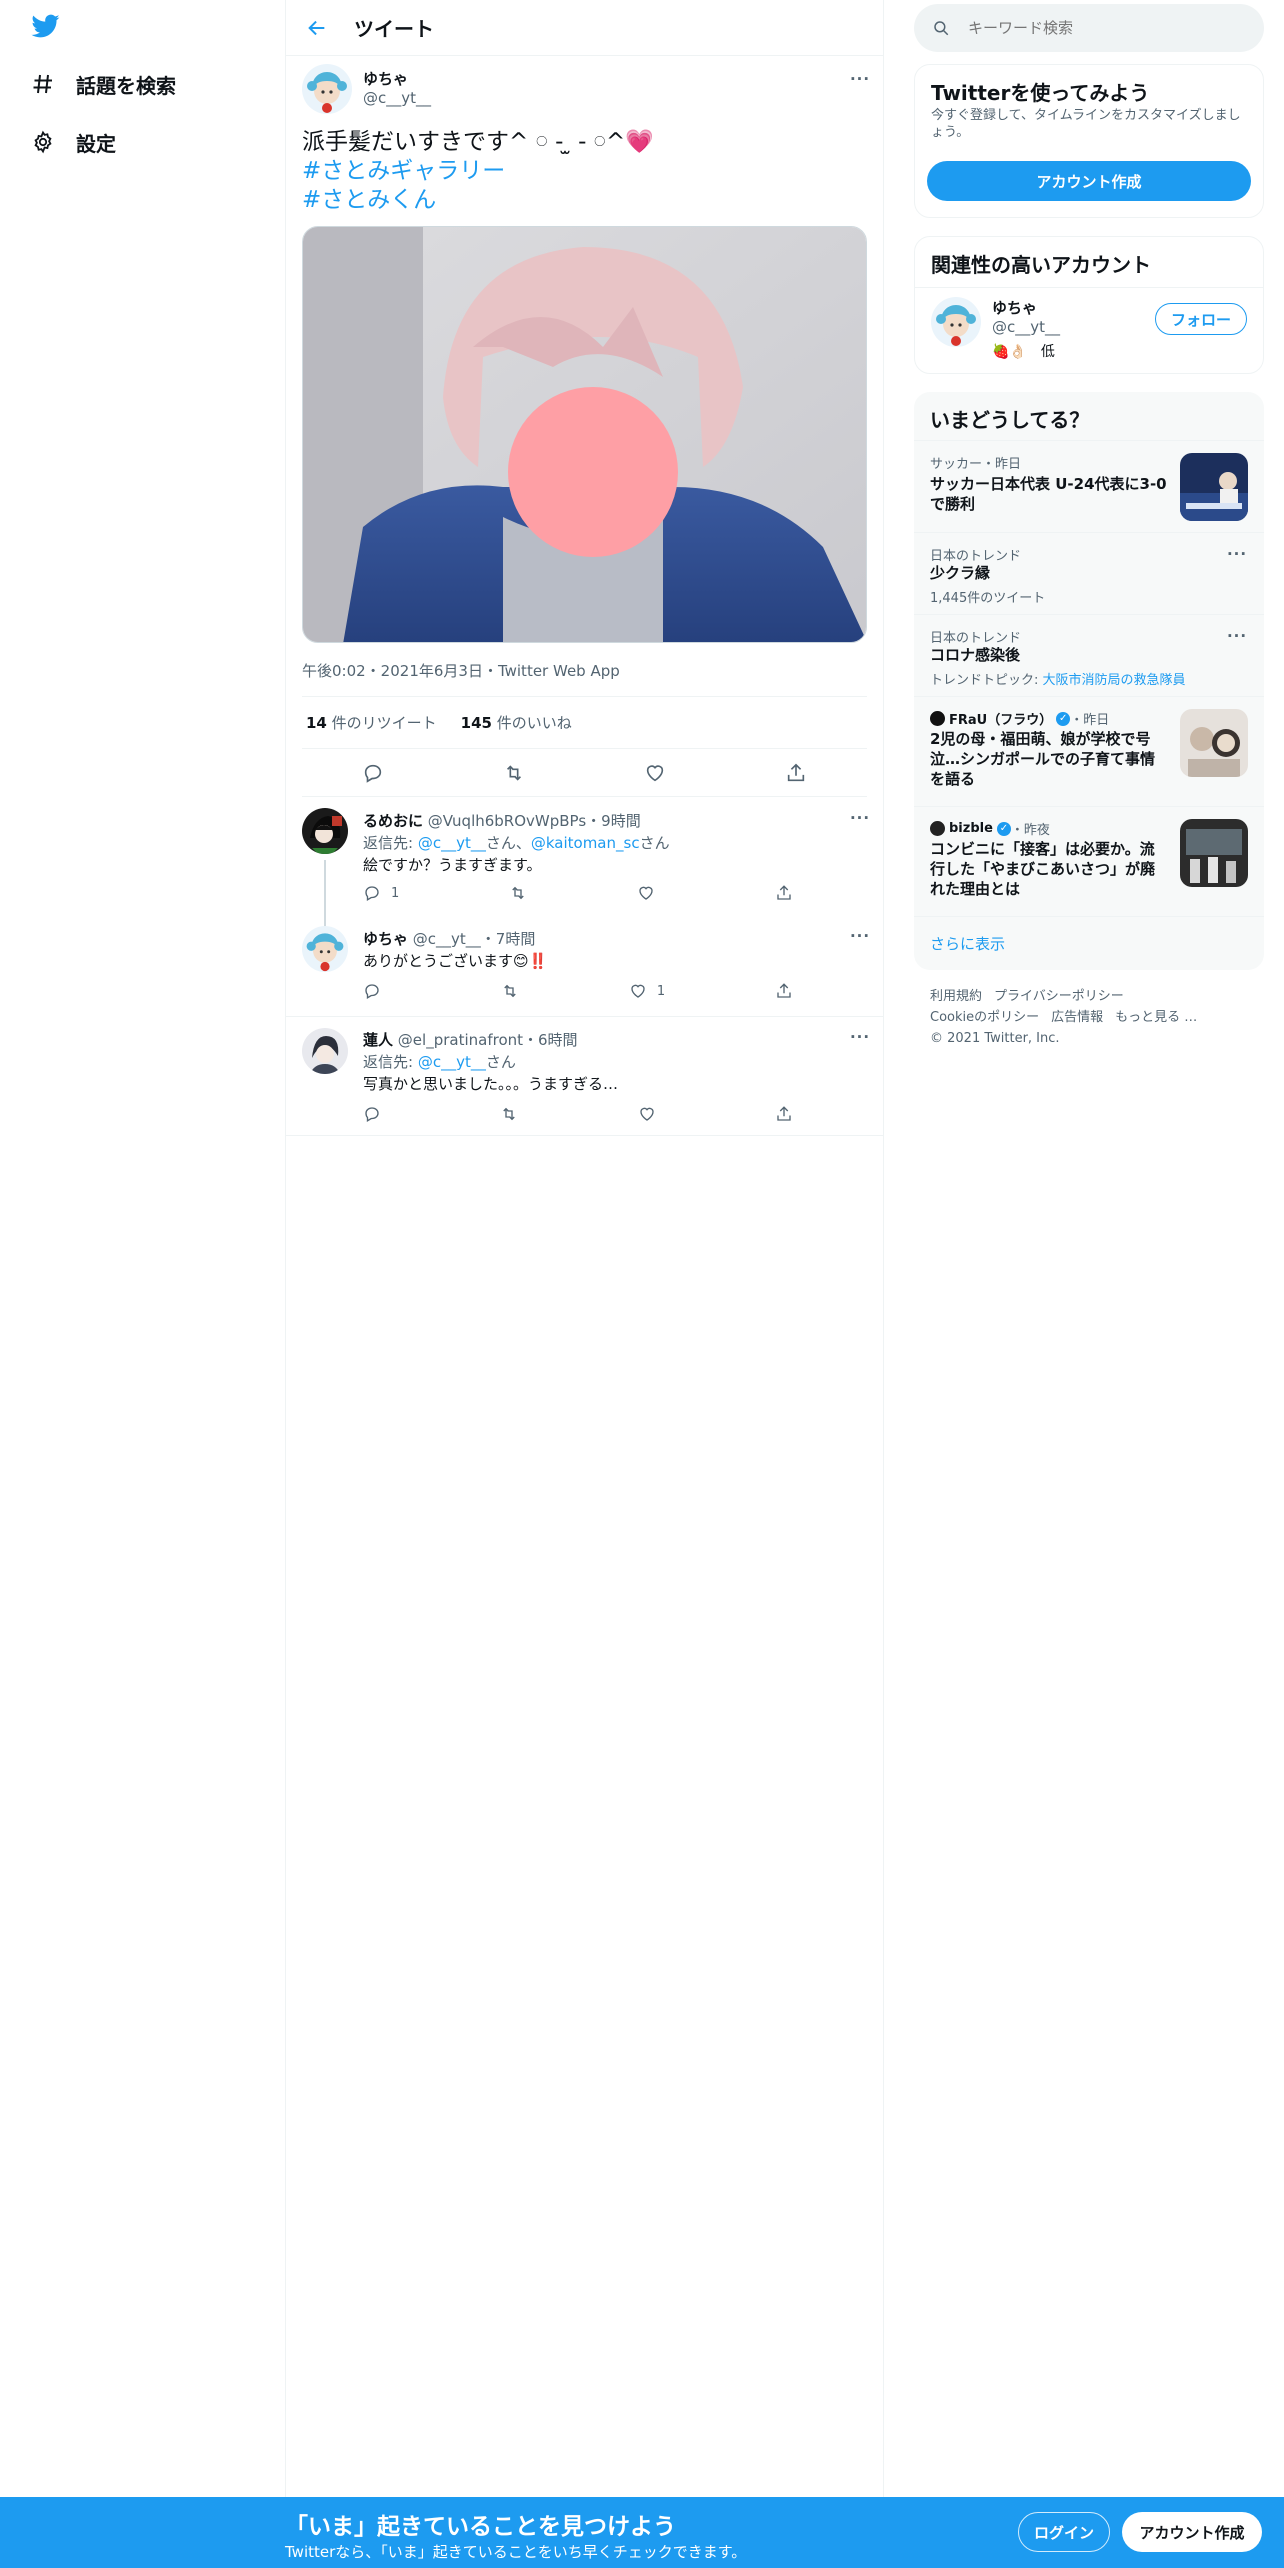 The height and width of the screenshot is (2568, 1284). What do you see at coordinates (488, 1040) in the screenshot?
I see `reply-handle-time: @el_pratinafront・6時間` at bounding box center [488, 1040].